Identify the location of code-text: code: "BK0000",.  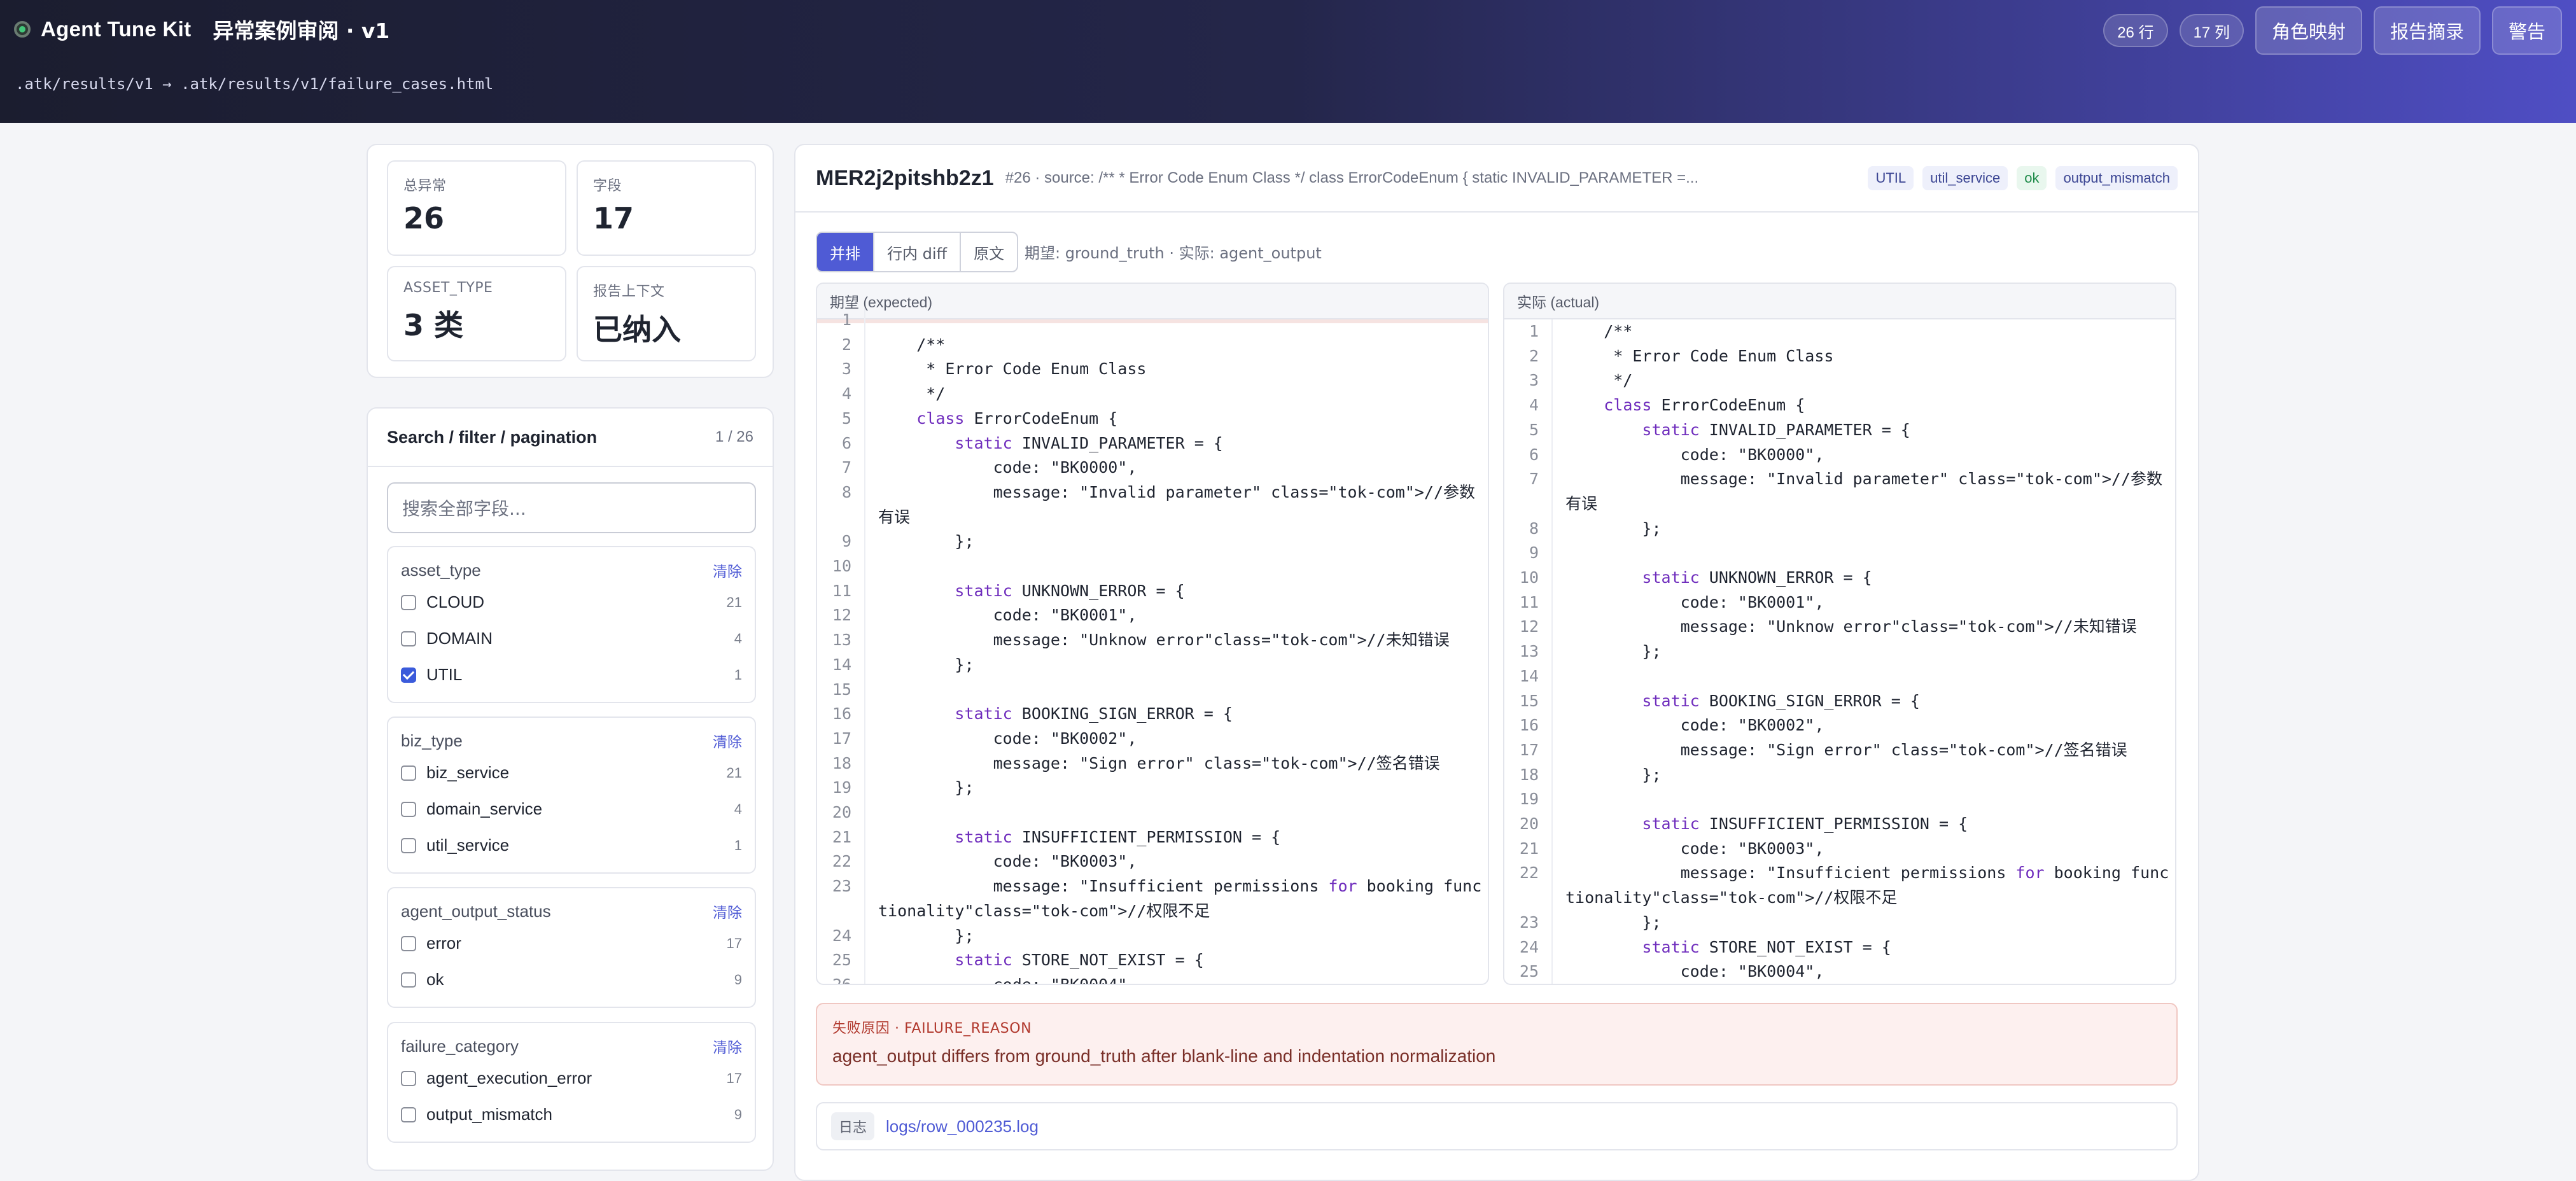
(1007, 467).